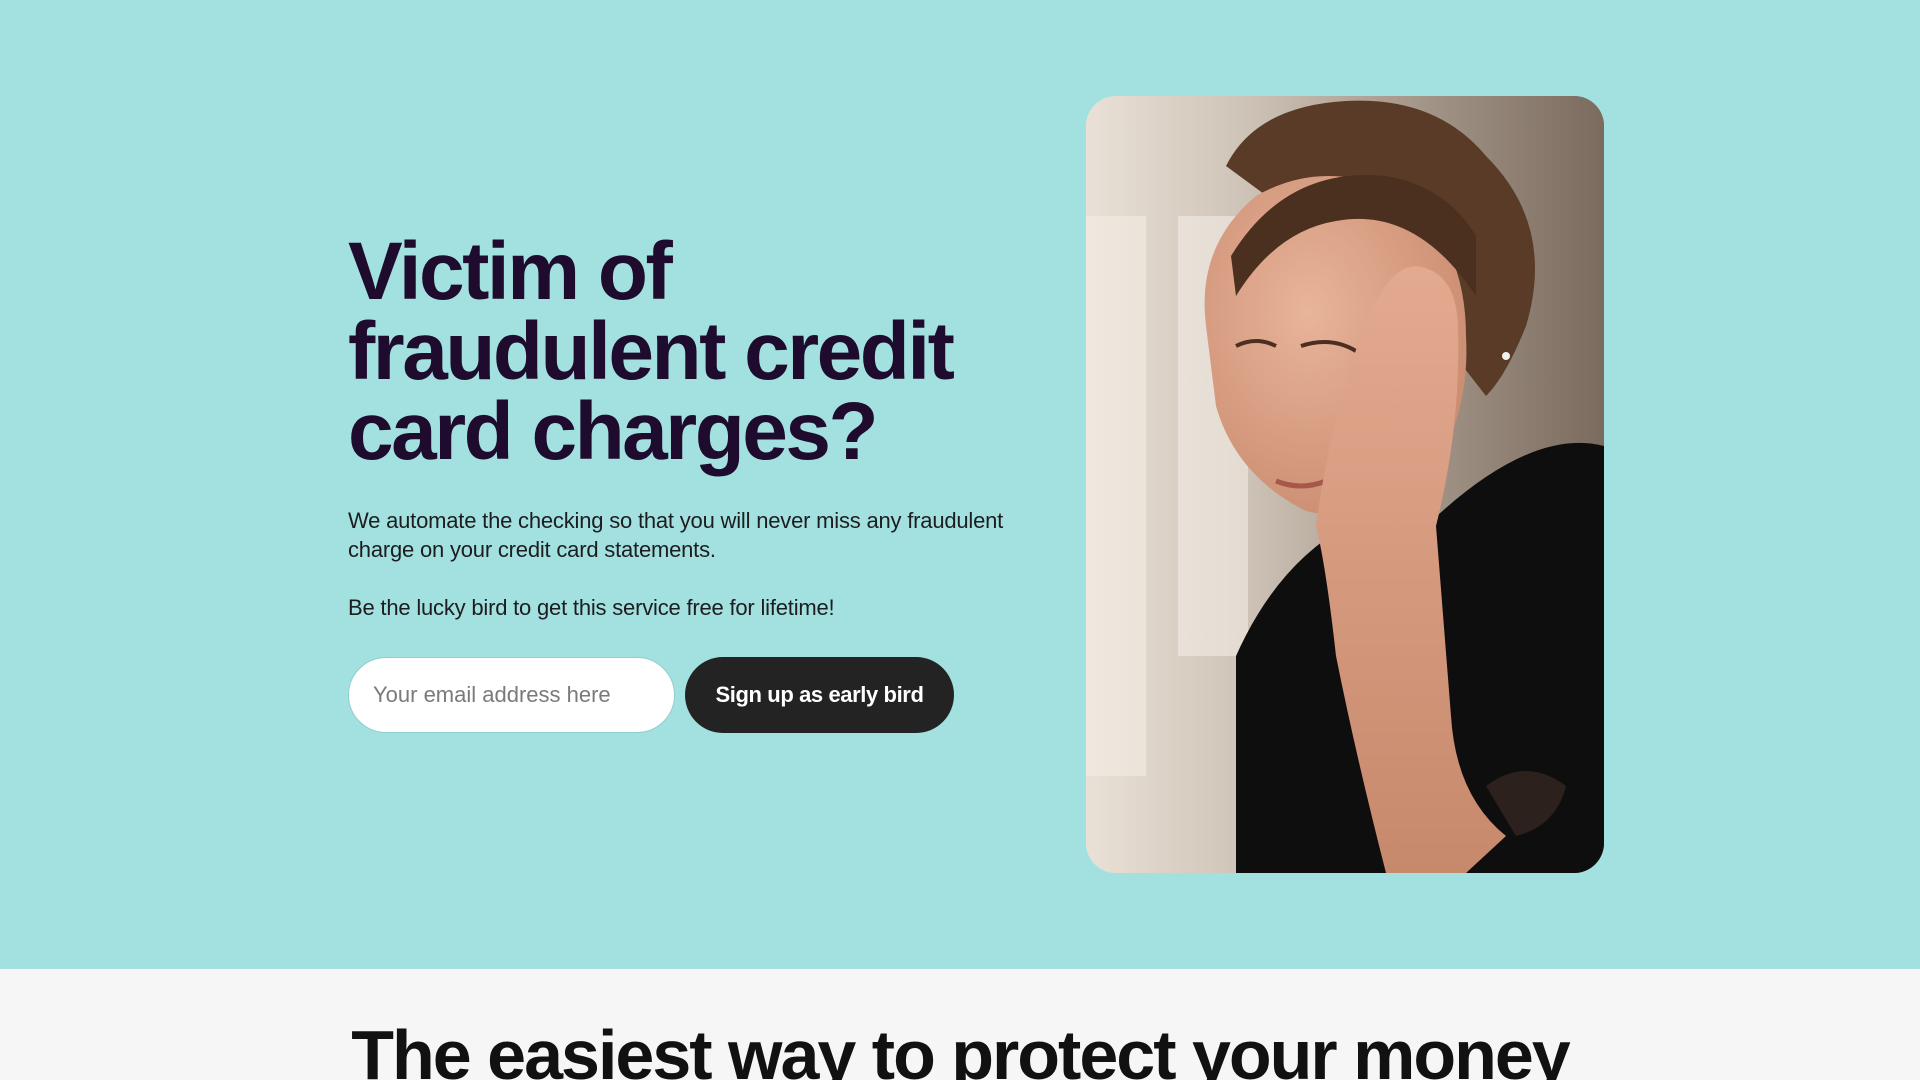 The image size is (1920, 1080). Describe the element at coordinates (511, 695) in the screenshot. I see `email-input` at that location.